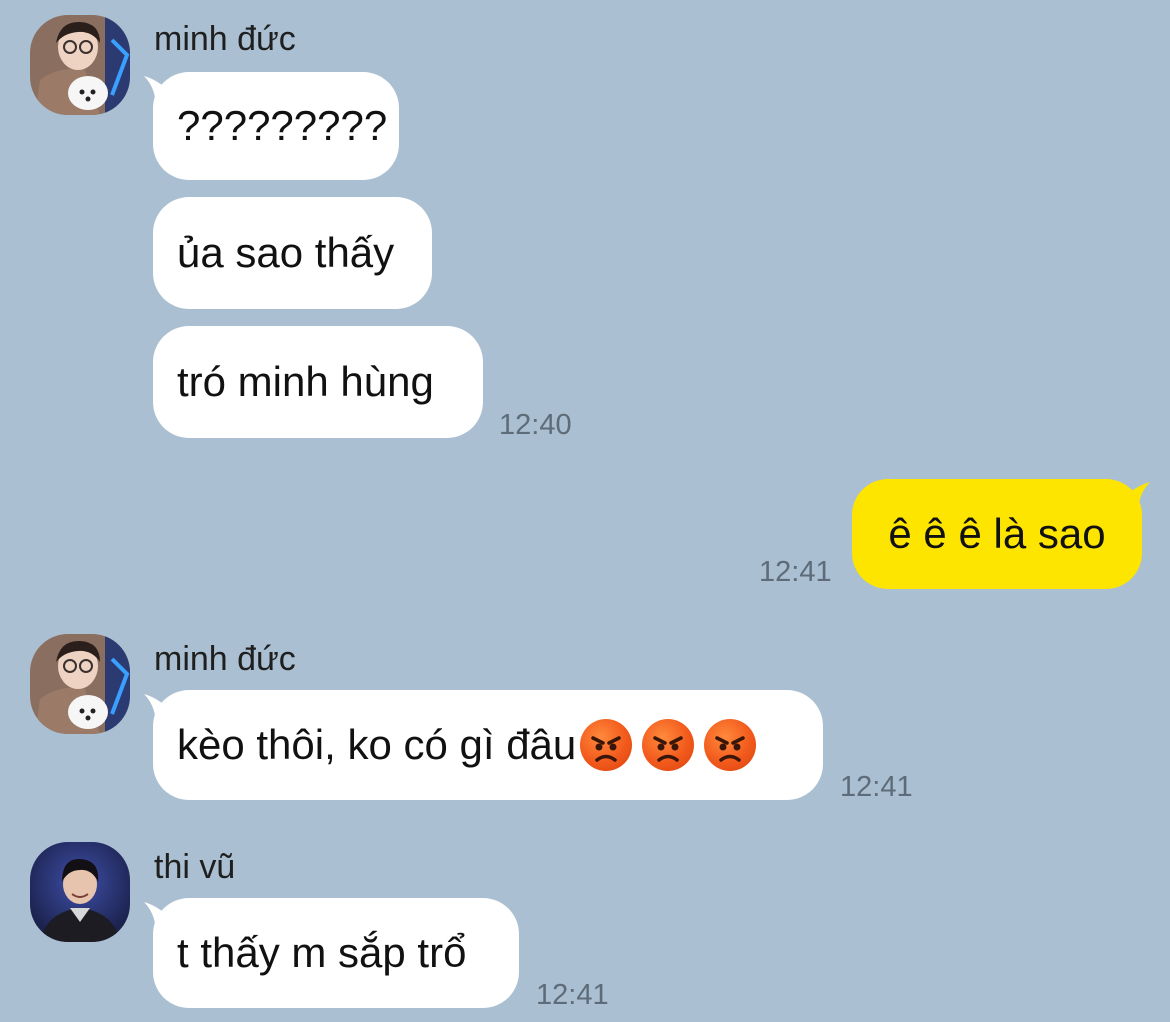  What do you see at coordinates (80, 892) in the screenshot?
I see `avatar-thi-vu` at bounding box center [80, 892].